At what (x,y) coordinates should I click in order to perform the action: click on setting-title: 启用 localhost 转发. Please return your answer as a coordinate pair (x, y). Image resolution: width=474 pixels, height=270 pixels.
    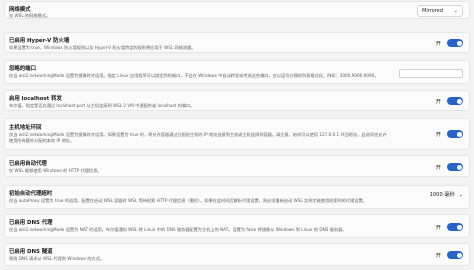
    Looking at the image, I should click on (35, 99).